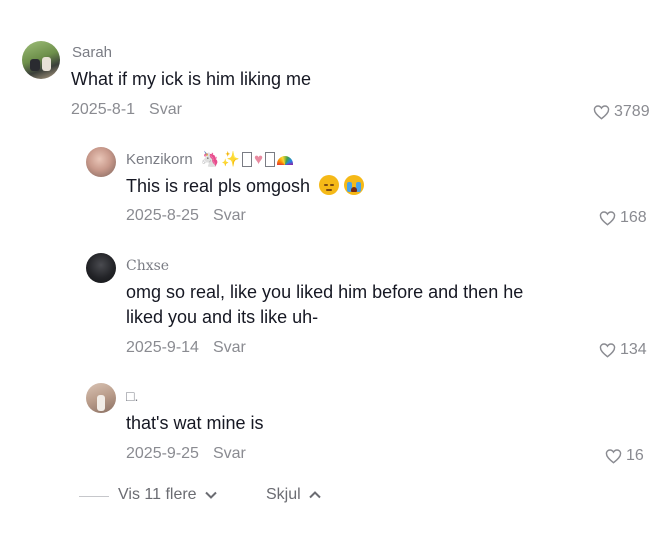 The width and height of the screenshot is (669, 539). I want to click on chevron-down-icon, so click(210, 495).